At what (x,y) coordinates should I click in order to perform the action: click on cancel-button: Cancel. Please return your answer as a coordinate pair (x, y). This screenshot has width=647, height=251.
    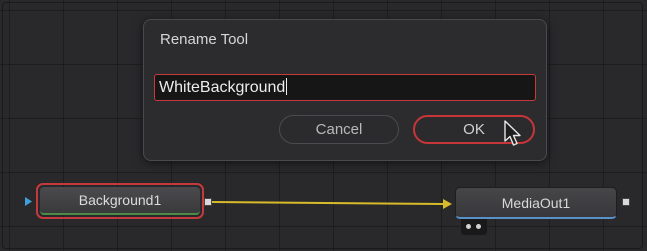
    Looking at the image, I should click on (339, 129).